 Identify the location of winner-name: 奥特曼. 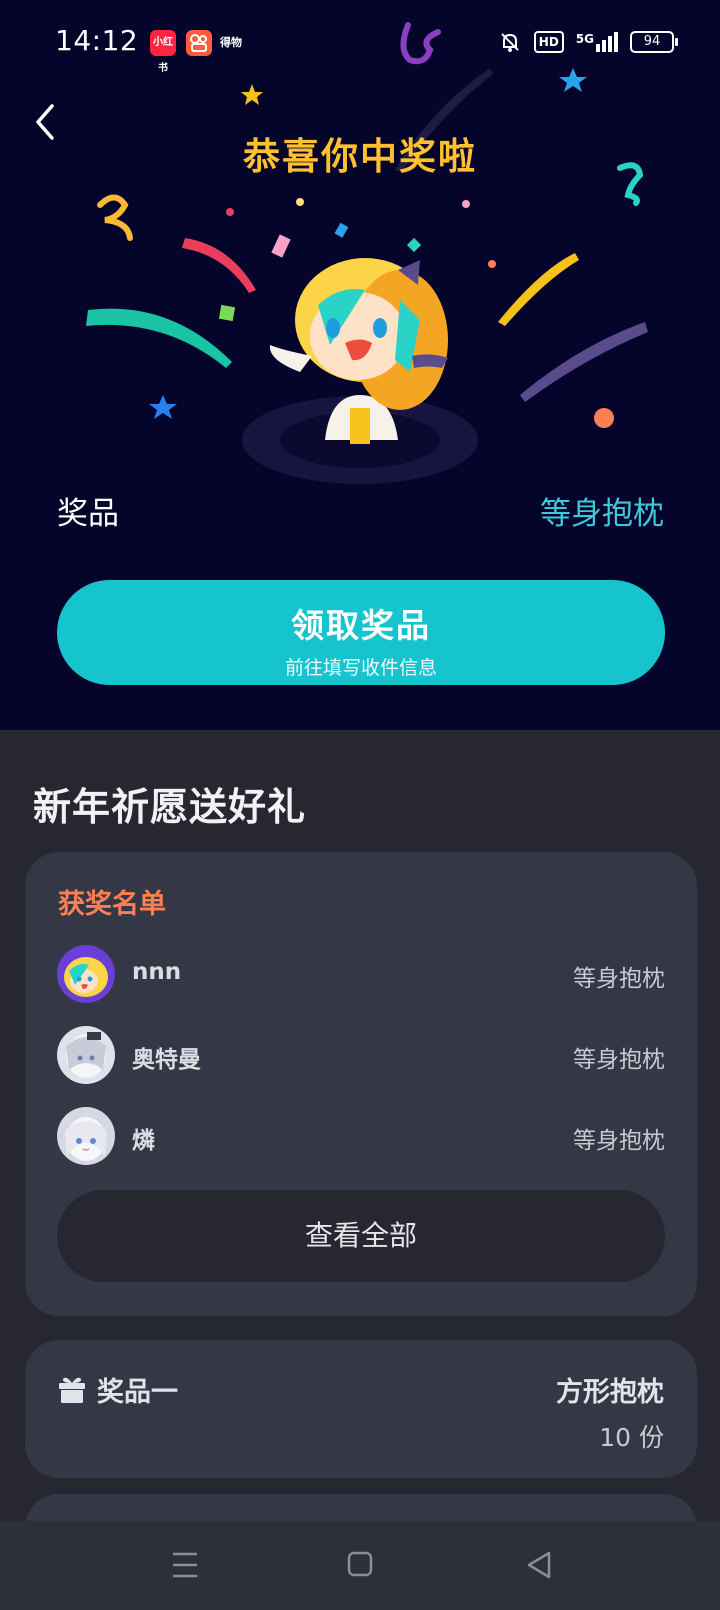
(166, 1060).